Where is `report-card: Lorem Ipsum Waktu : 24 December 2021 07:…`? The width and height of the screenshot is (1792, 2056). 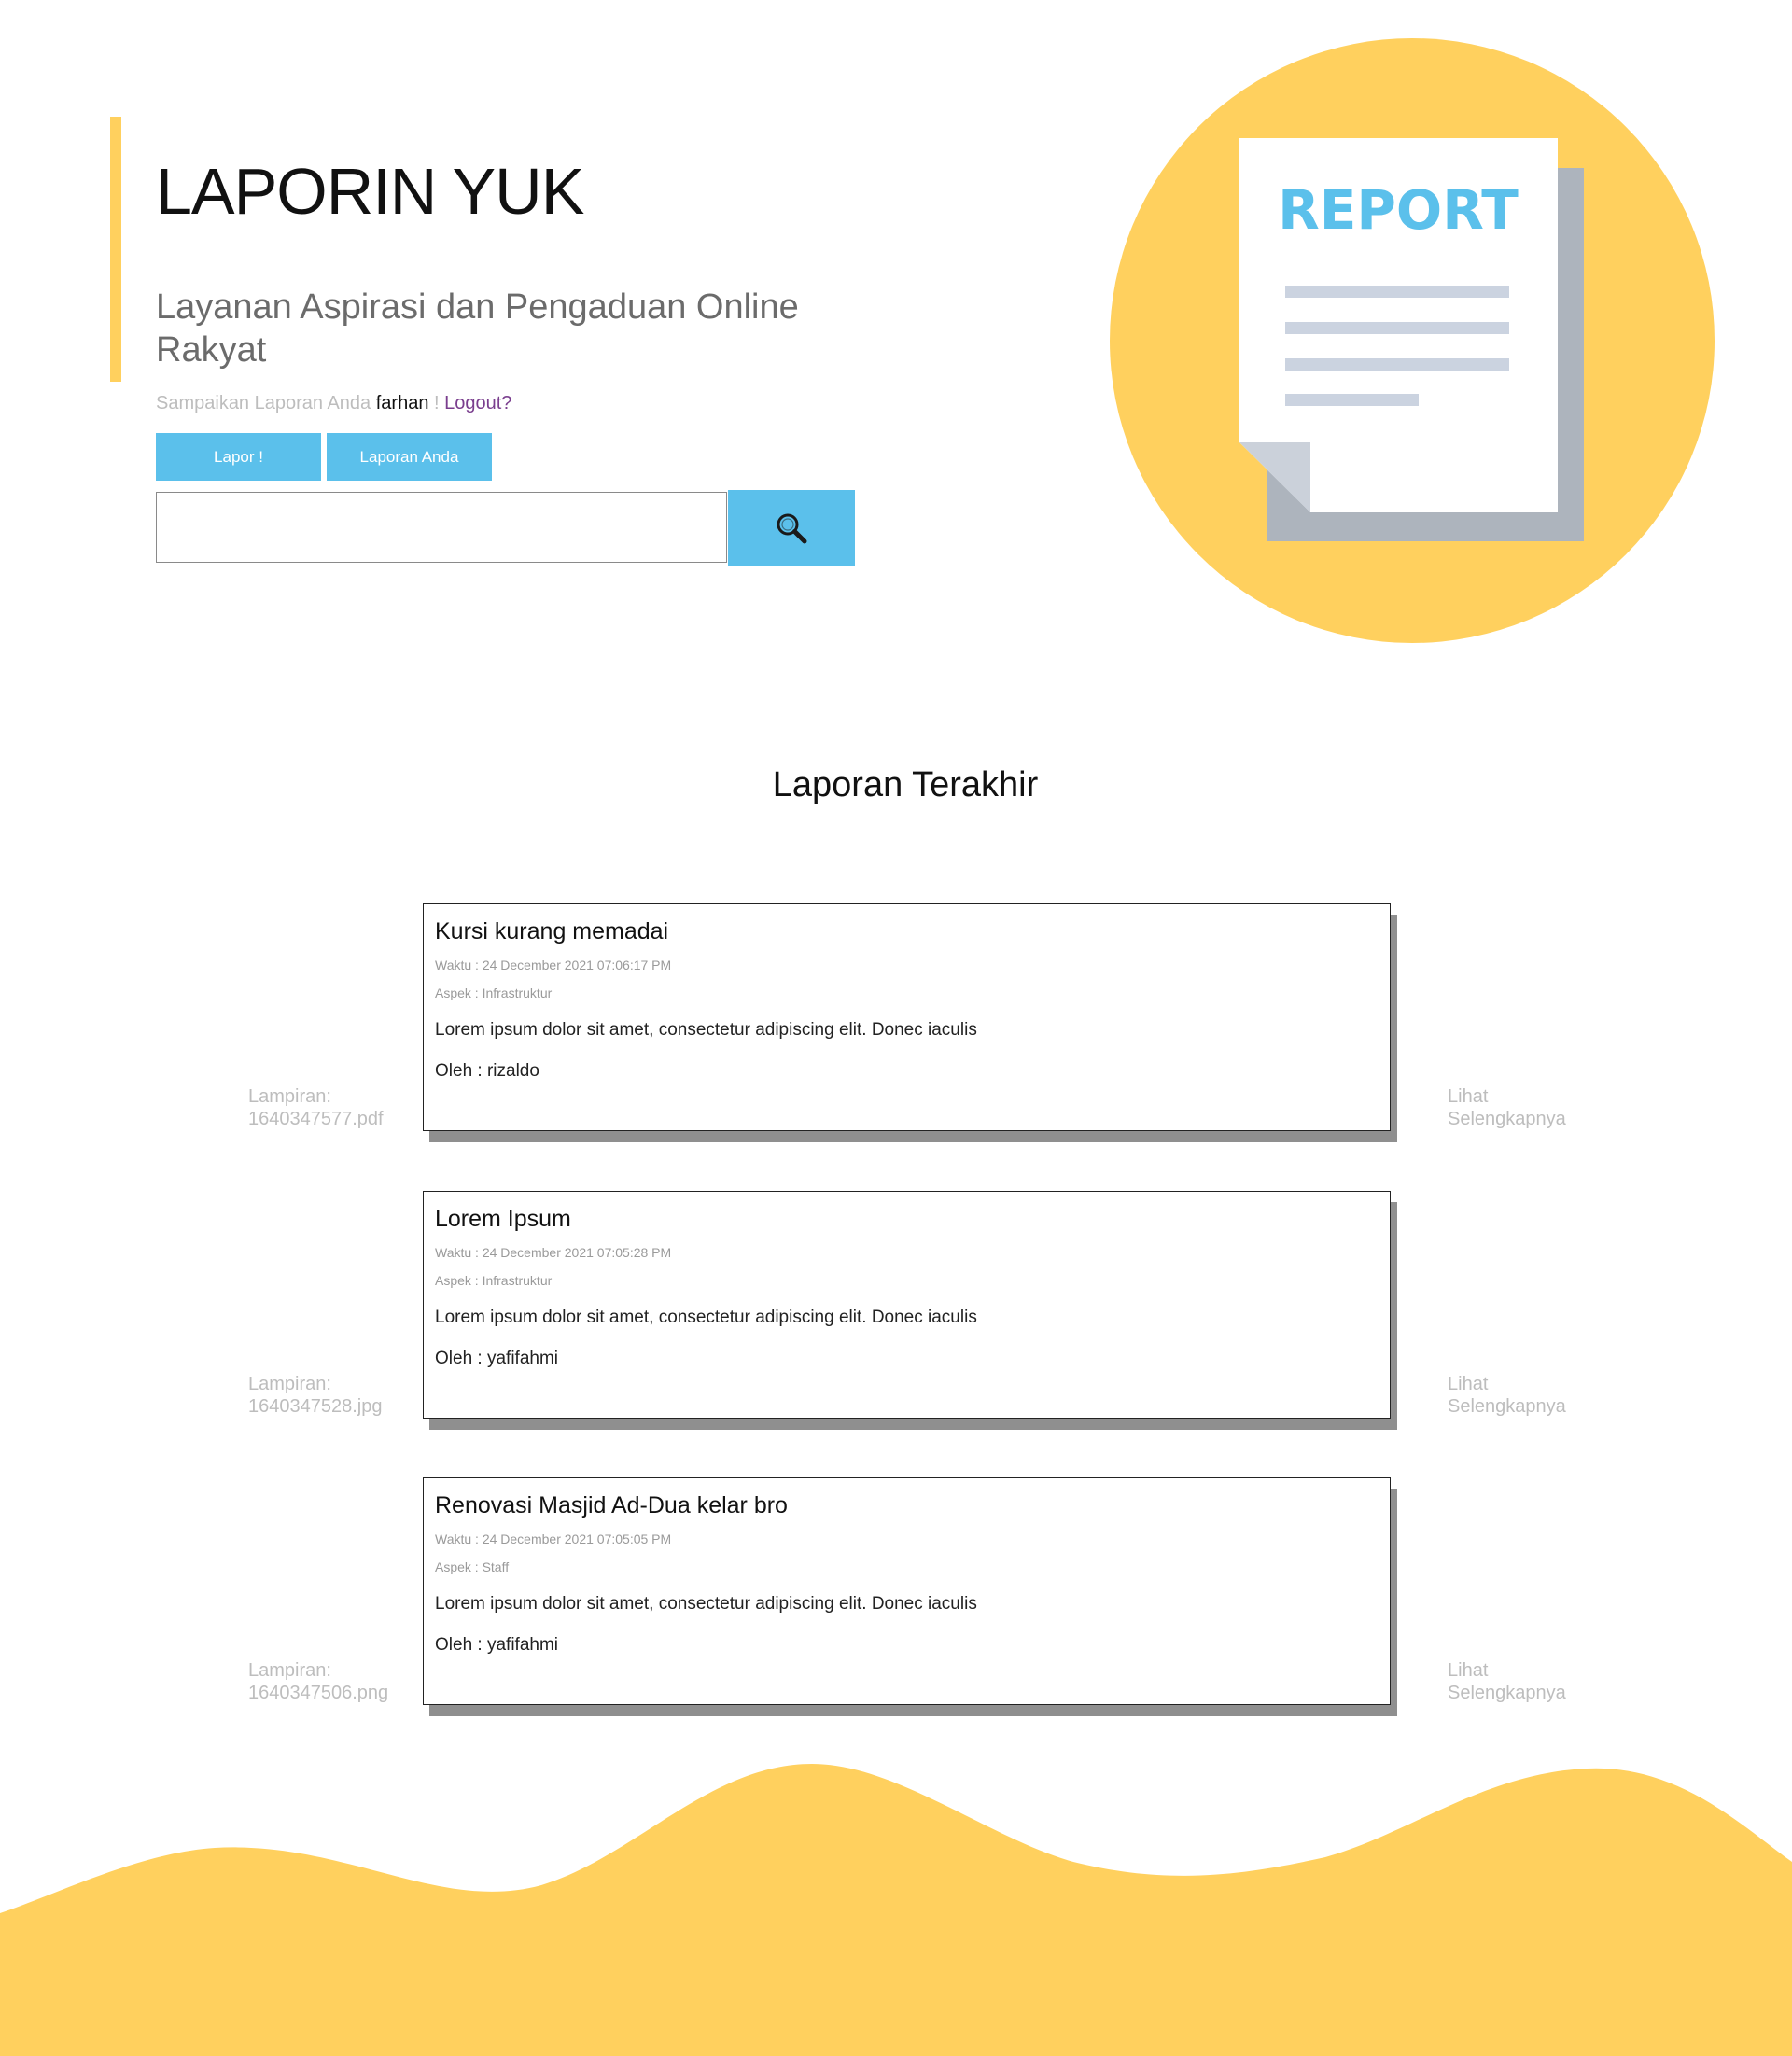 report-card: Lorem Ipsum Waktu : 24 December 2021 07:… is located at coordinates (907, 1305).